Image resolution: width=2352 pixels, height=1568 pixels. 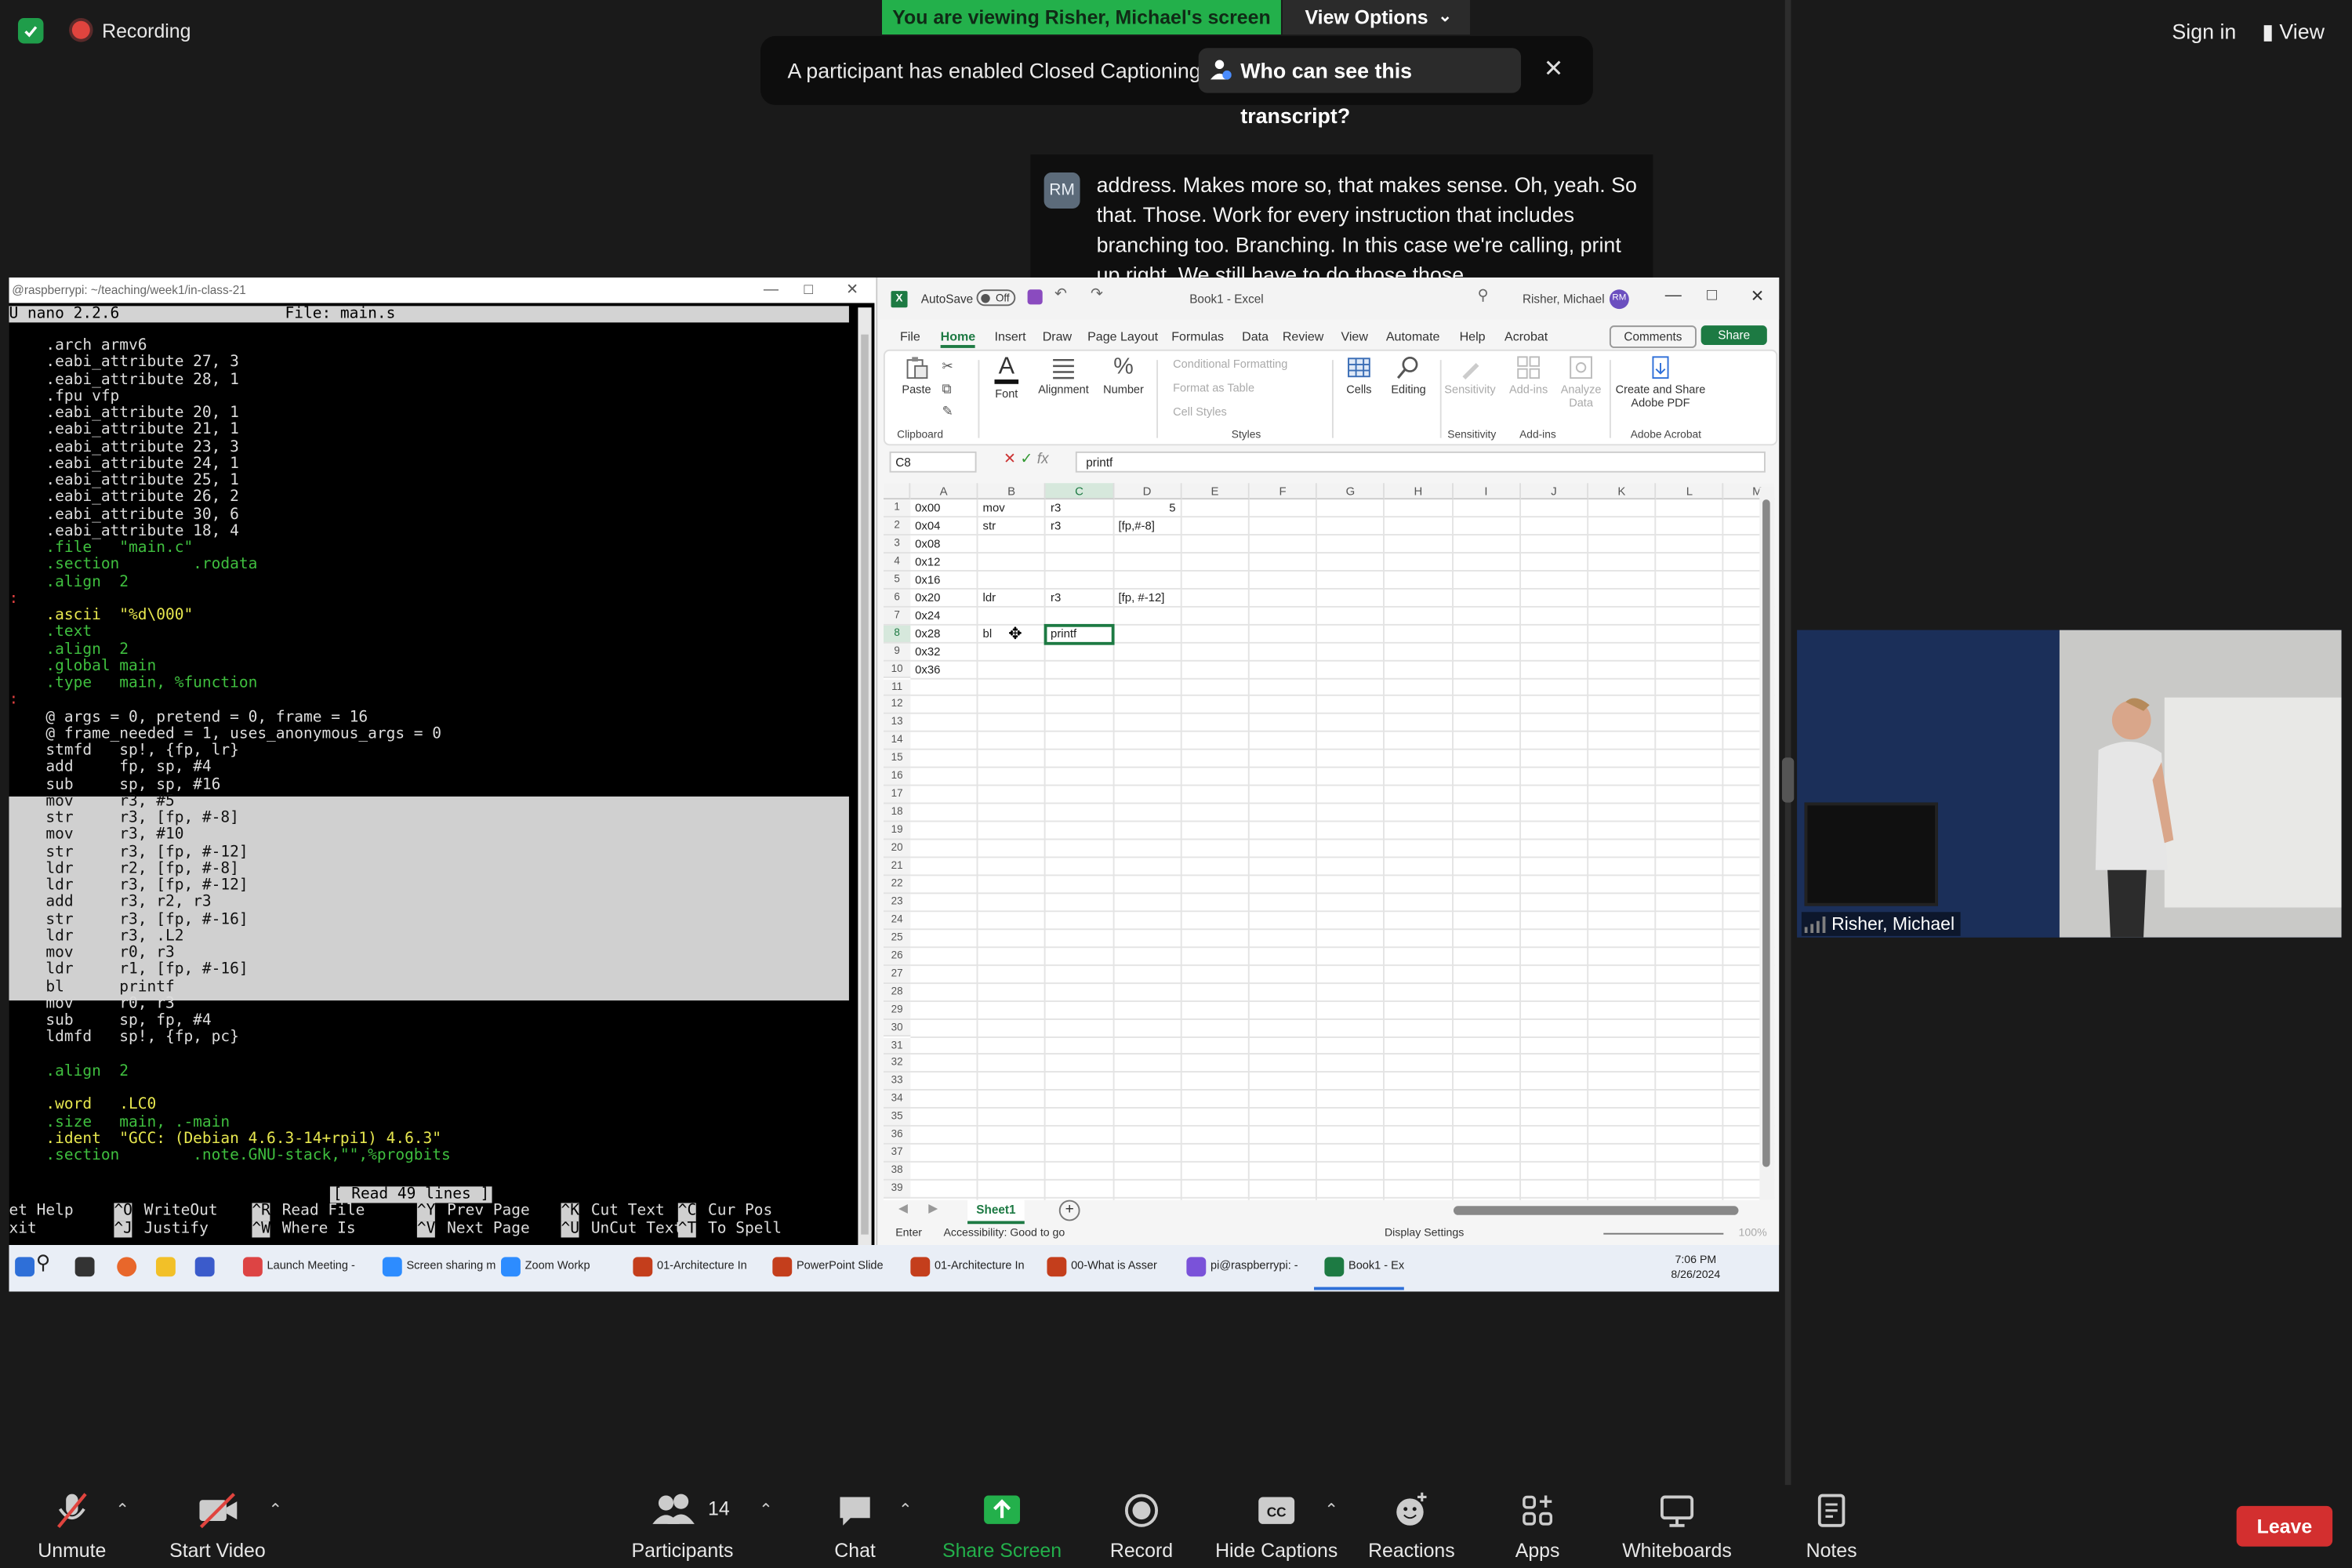 I want to click on cell-C6: r3, so click(x=1079, y=598).